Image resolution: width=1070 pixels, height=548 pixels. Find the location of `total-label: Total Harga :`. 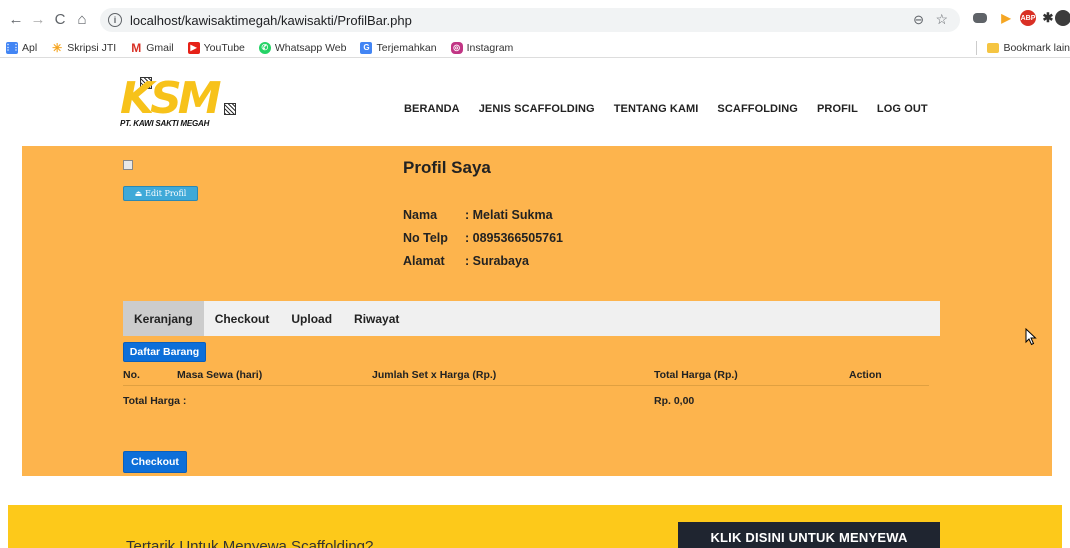

total-label: Total Harga : is located at coordinates (155, 401).